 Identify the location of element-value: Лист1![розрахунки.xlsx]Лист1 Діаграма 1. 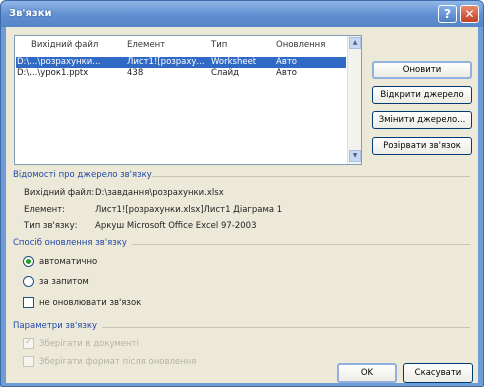
(189, 210).